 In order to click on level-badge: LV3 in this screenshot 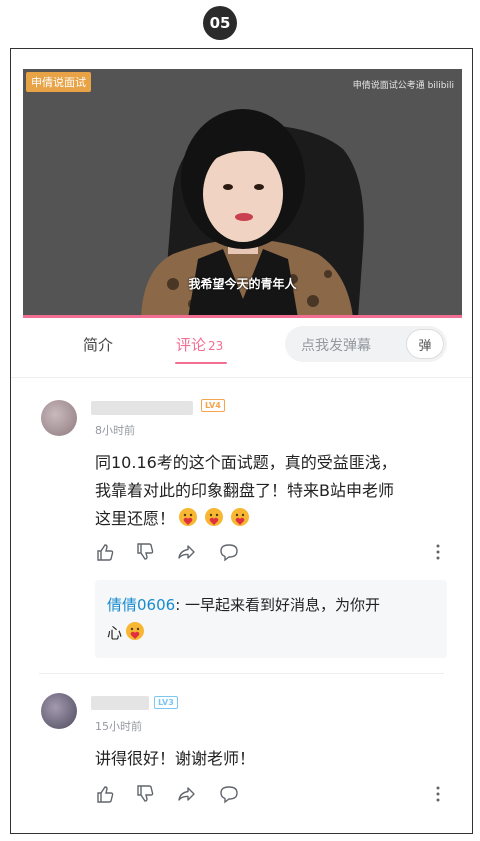, I will do `click(166, 702)`.